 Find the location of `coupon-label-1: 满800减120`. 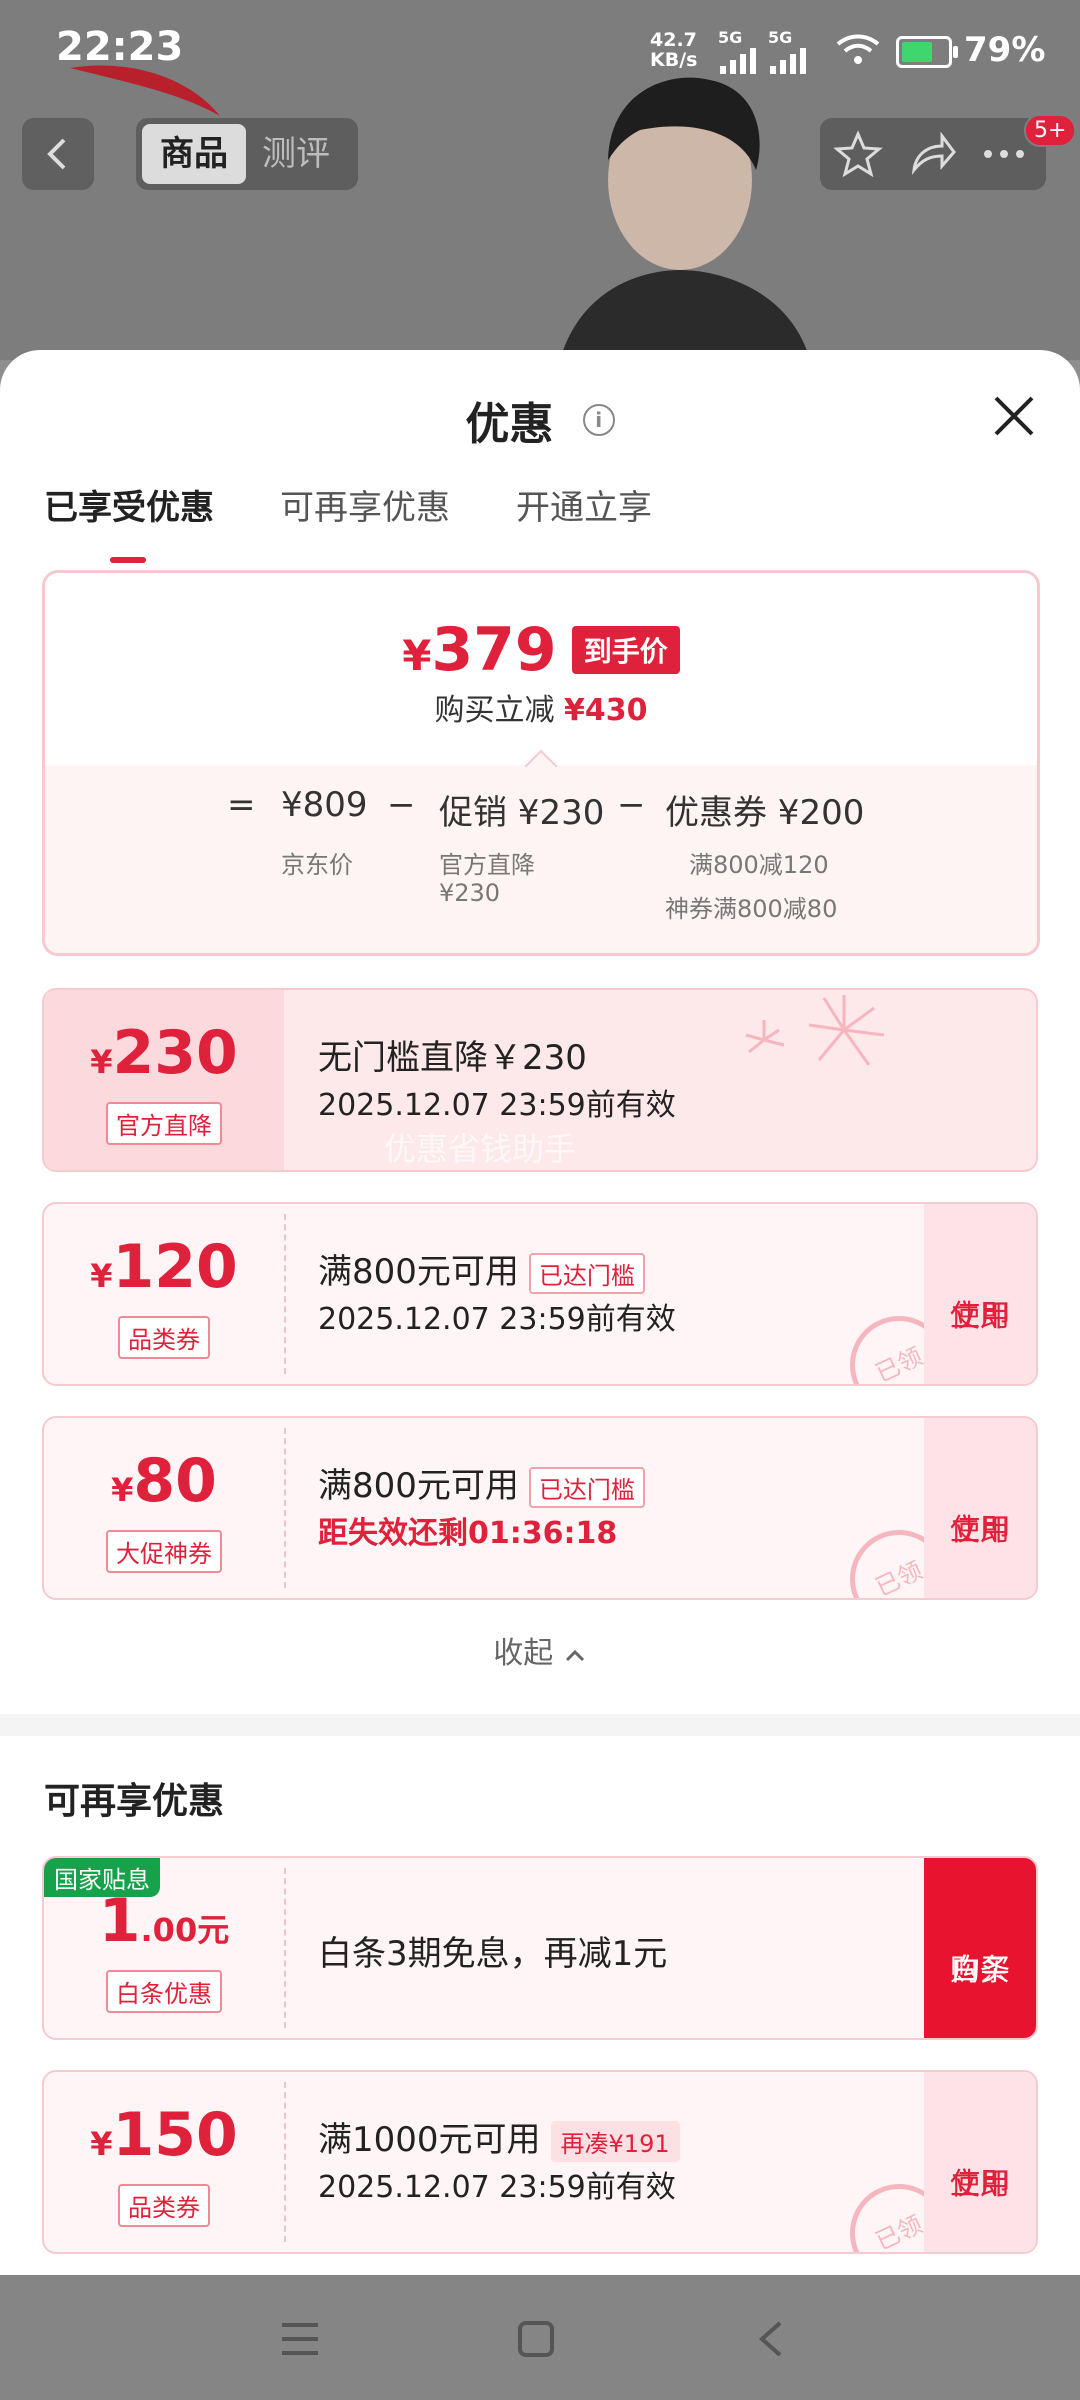

coupon-label-1: 满800减120 is located at coordinates (759, 865).